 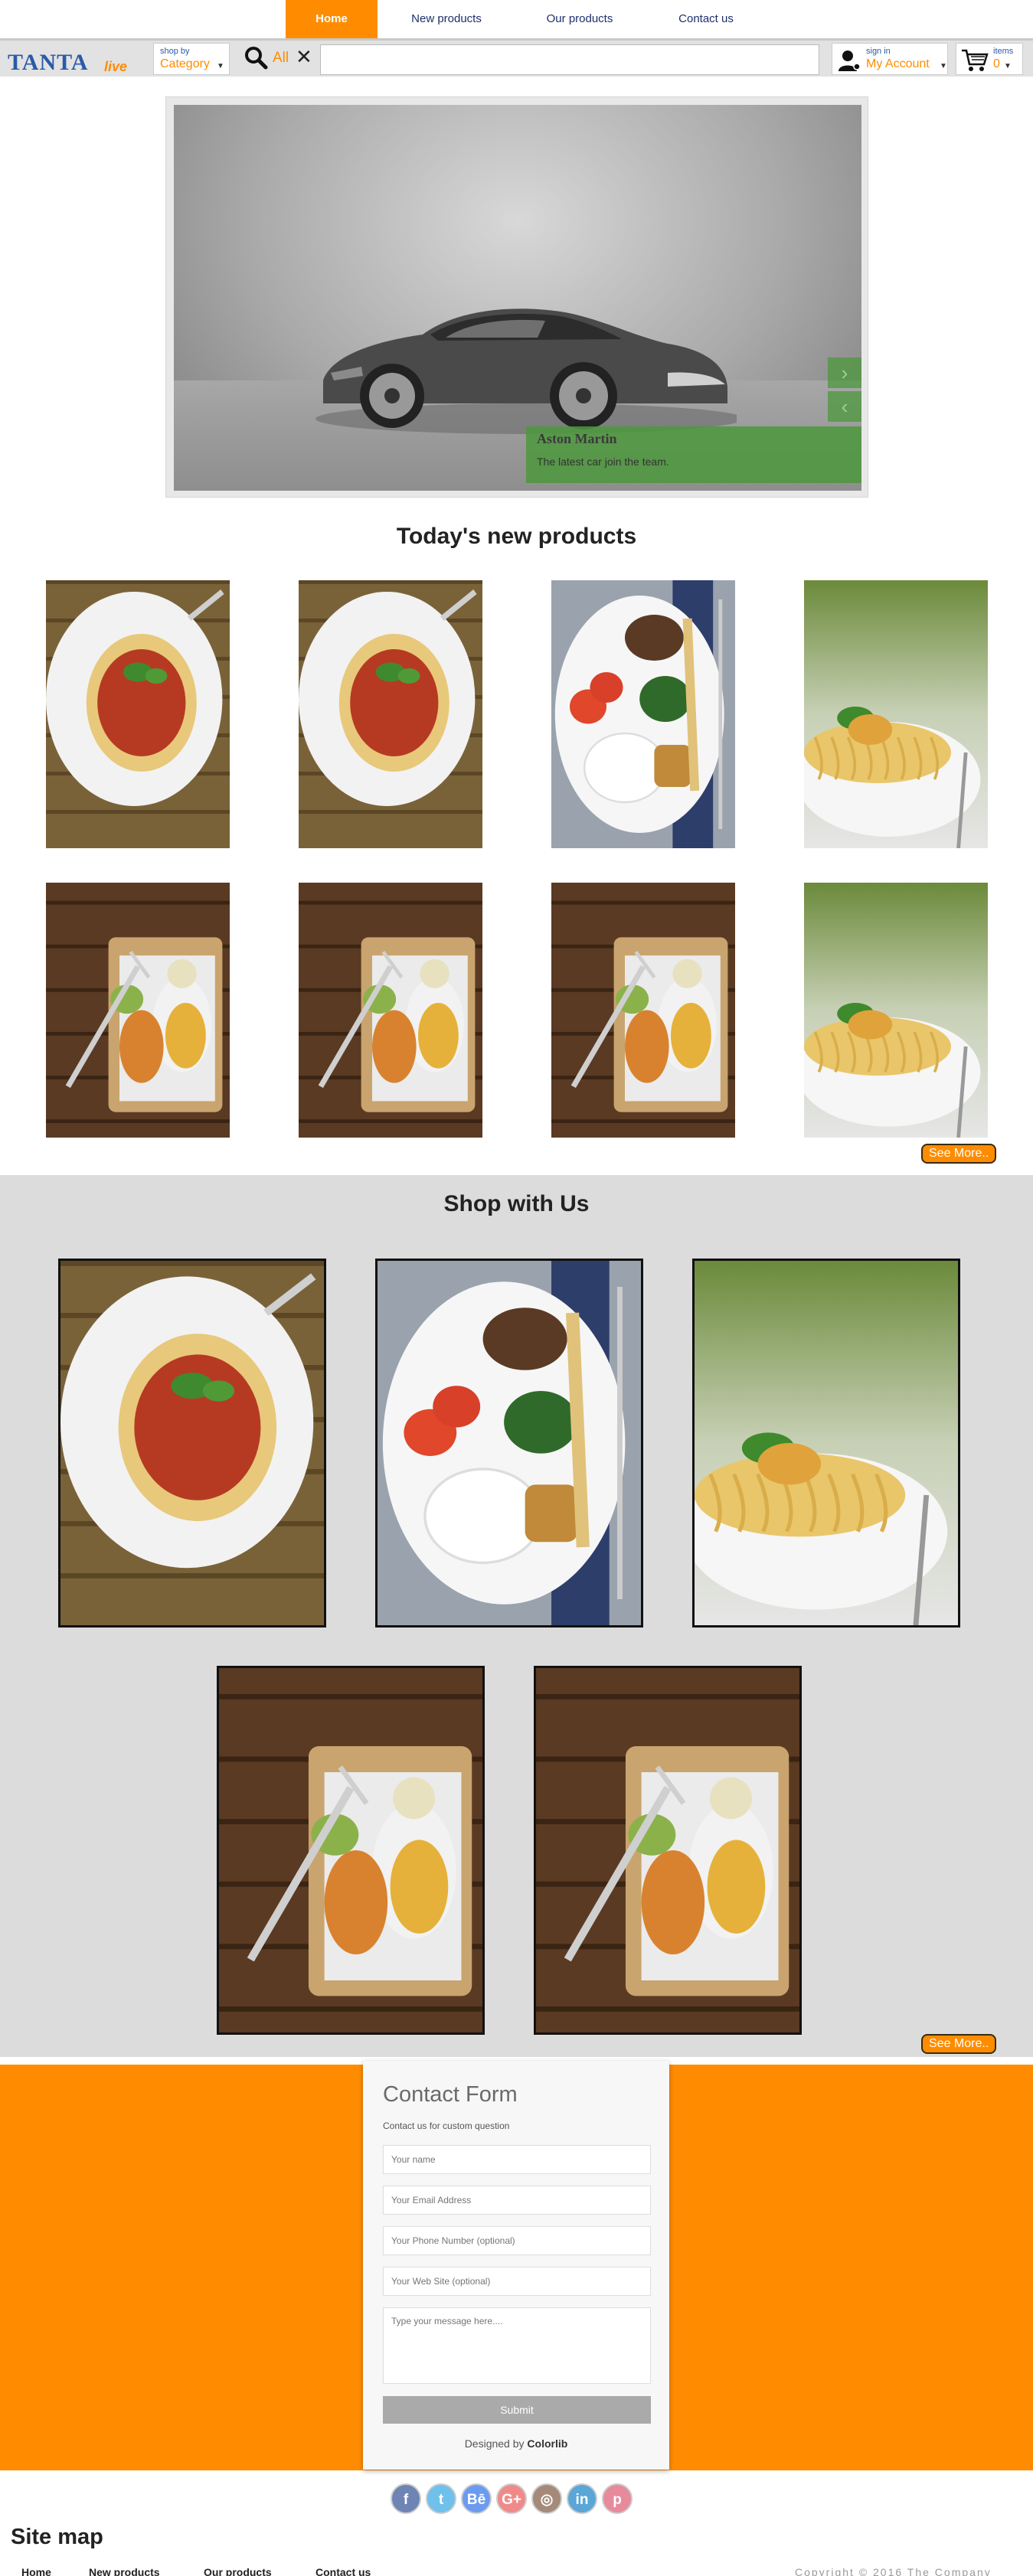 What do you see at coordinates (1003, 51) in the screenshot?
I see `cart-caption: items` at bounding box center [1003, 51].